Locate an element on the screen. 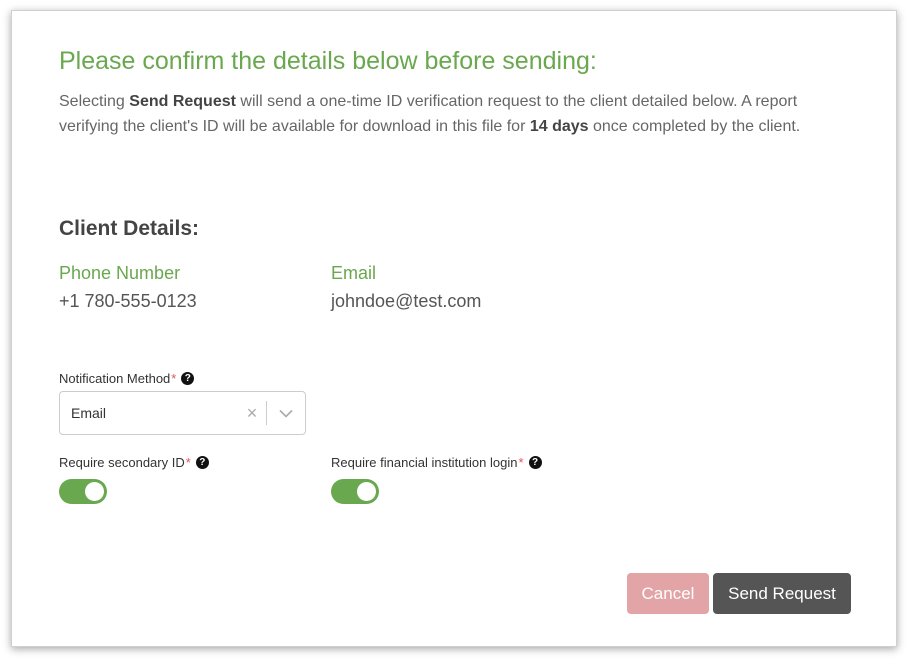  phone-number-value: +1 780-555-0123 is located at coordinates (128, 301).